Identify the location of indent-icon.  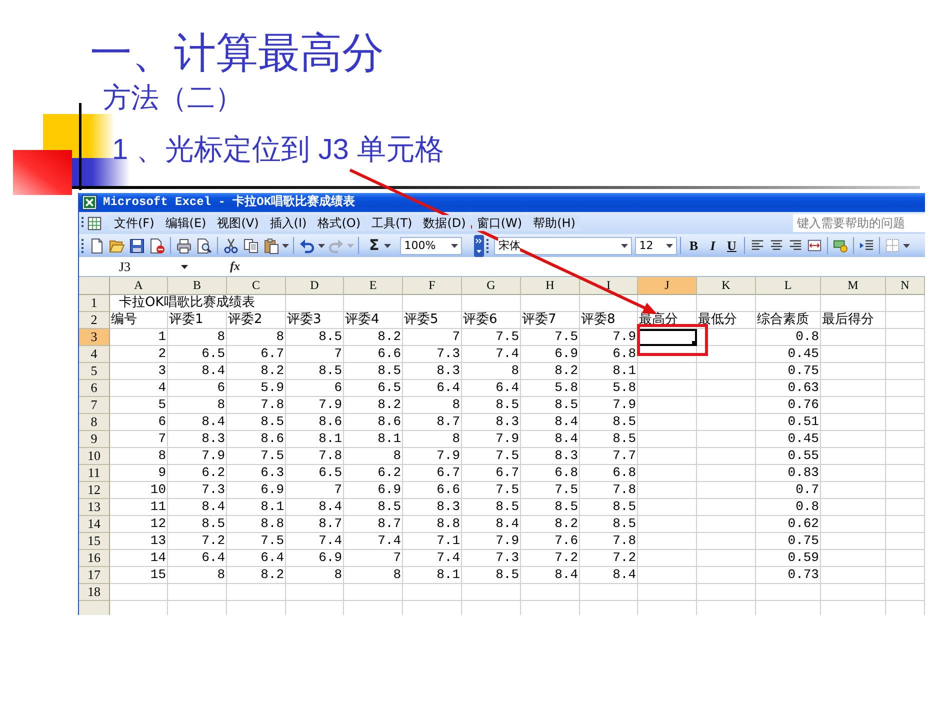
(866, 245).